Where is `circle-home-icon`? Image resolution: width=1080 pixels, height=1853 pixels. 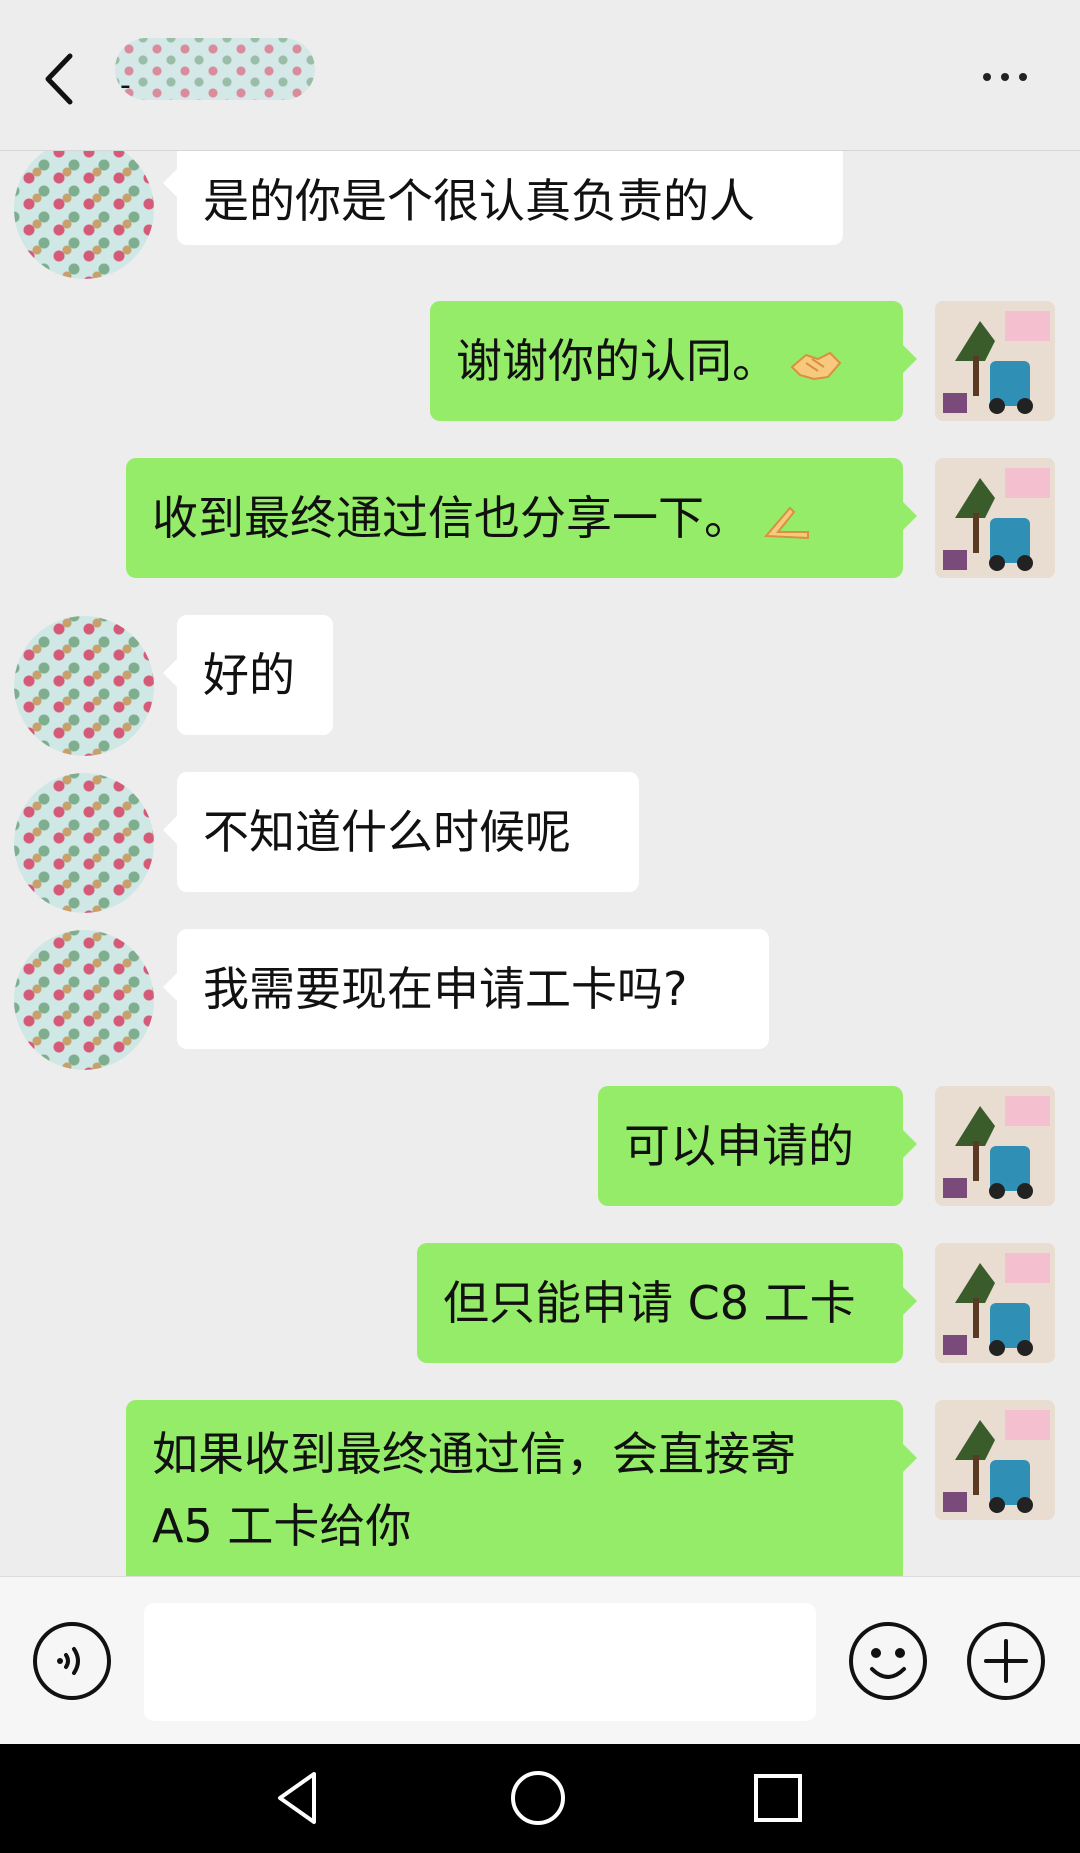
circle-home-icon is located at coordinates (538, 1798).